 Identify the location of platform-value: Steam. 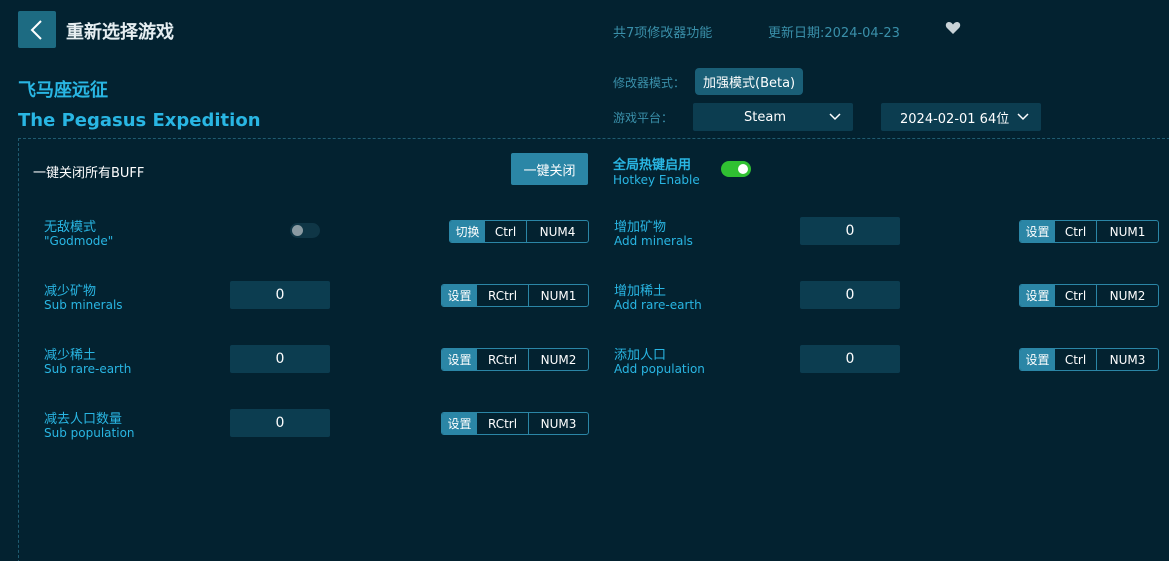
(765, 117).